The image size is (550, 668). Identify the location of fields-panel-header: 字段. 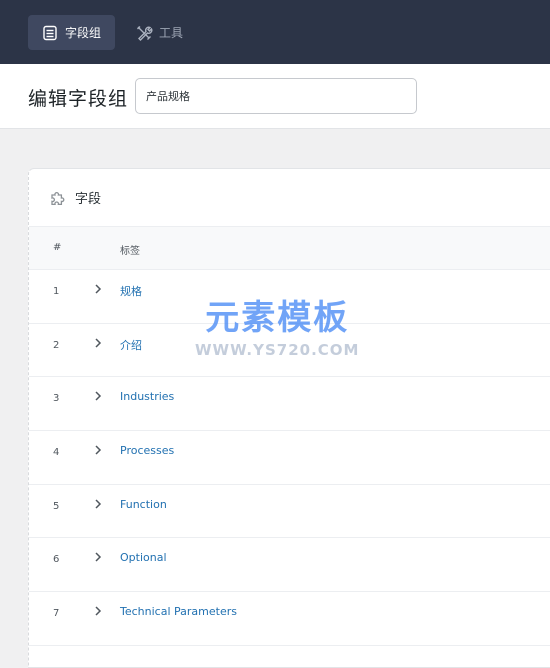
(289, 198).